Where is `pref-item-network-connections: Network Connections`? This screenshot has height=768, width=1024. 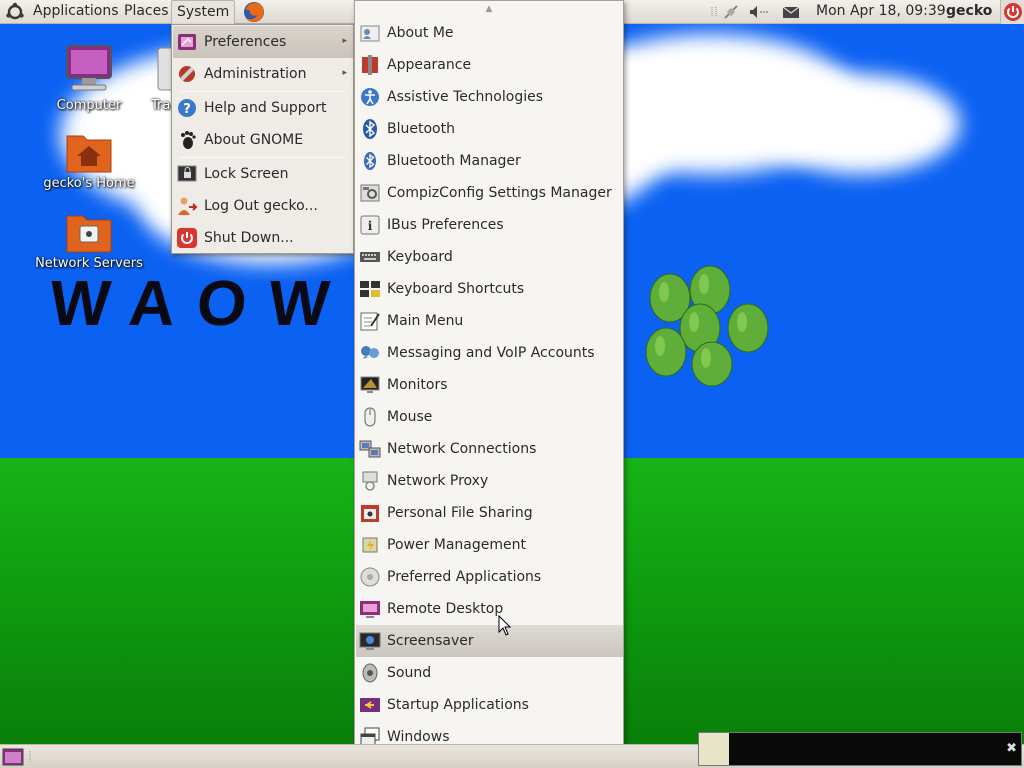 pref-item-network-connections: Network Connections is located at coordinates (489, 449).